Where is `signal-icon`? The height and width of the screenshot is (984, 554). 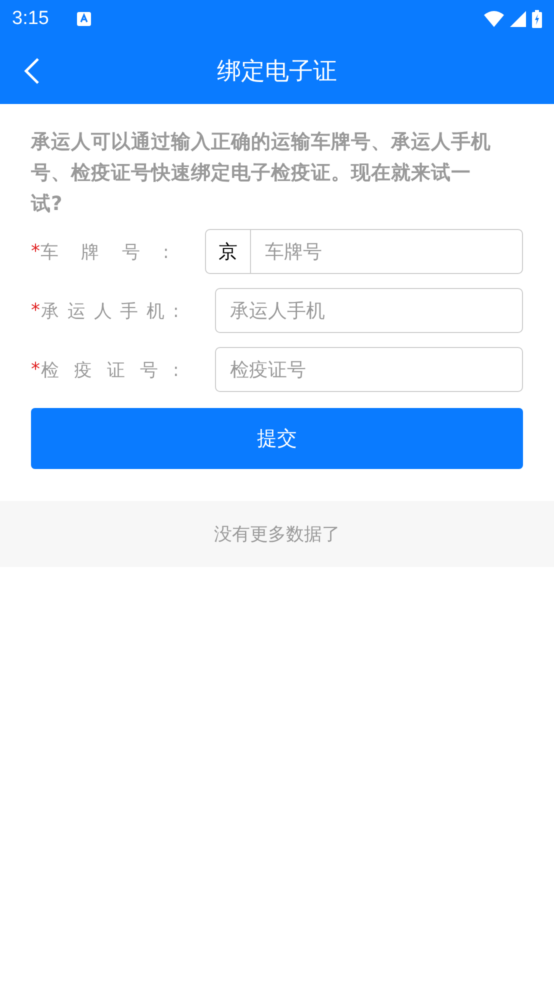 signal-icon is located at coordinates (518, 19).